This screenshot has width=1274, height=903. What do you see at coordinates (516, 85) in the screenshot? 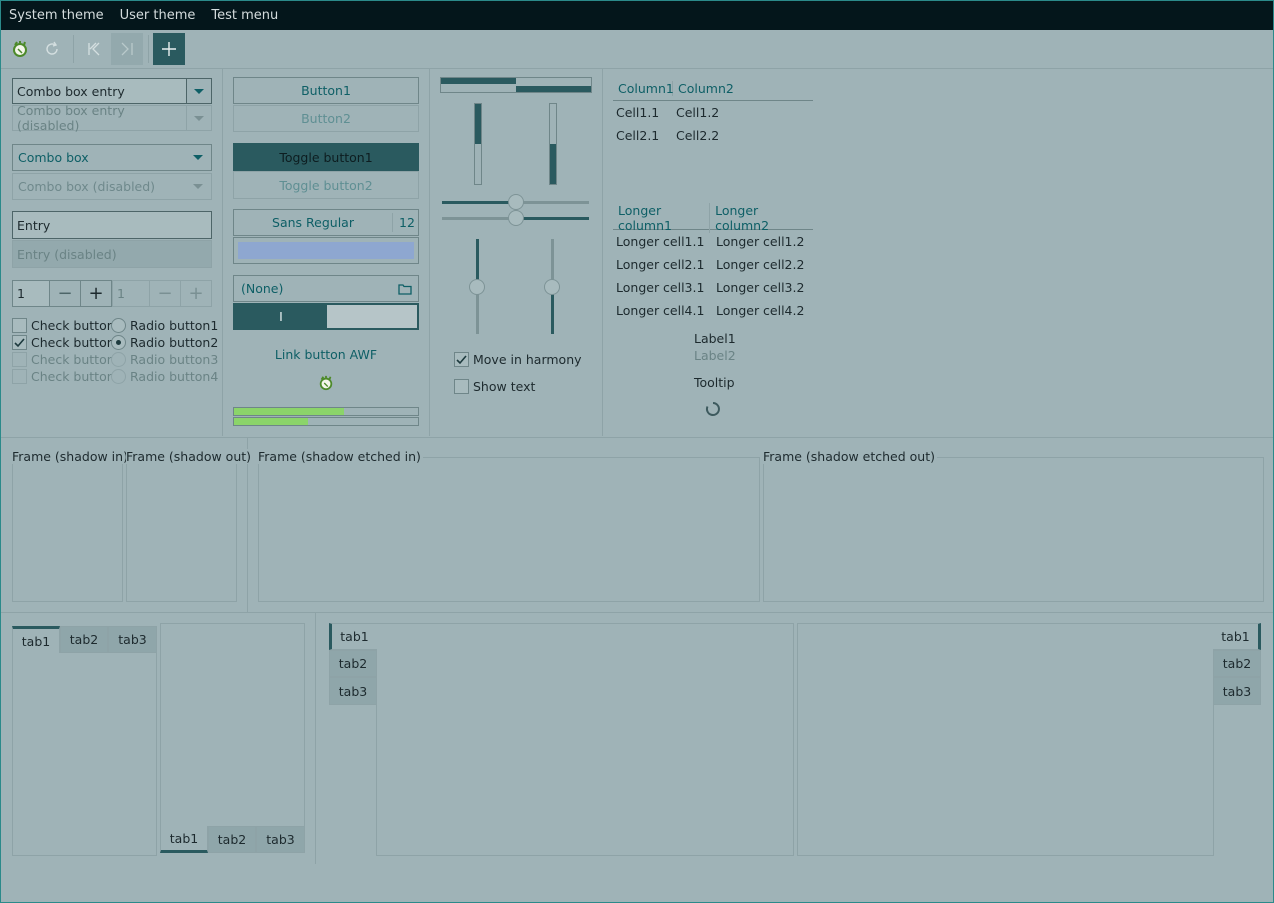
I see `horizontal-progress-pair` at bounding box center [516, 85].